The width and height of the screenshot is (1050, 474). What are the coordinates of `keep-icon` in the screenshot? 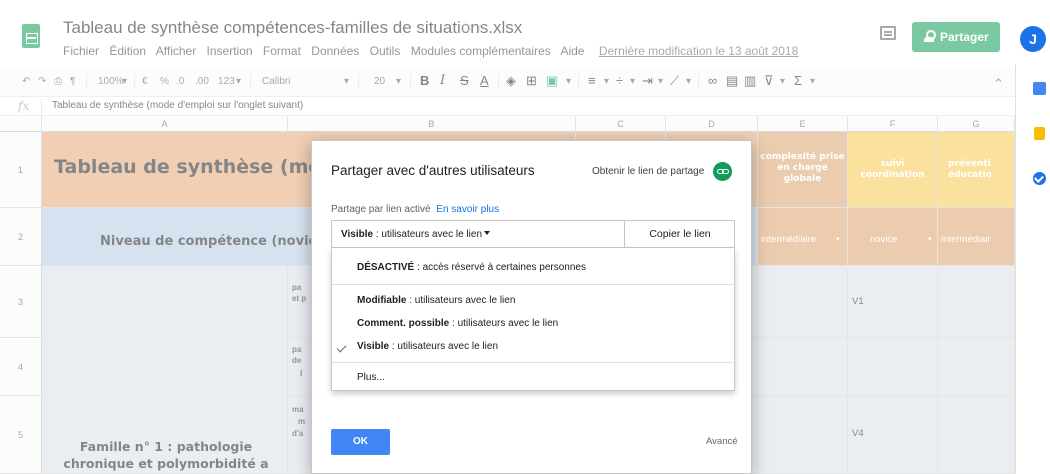 It's located at (1039, 133).